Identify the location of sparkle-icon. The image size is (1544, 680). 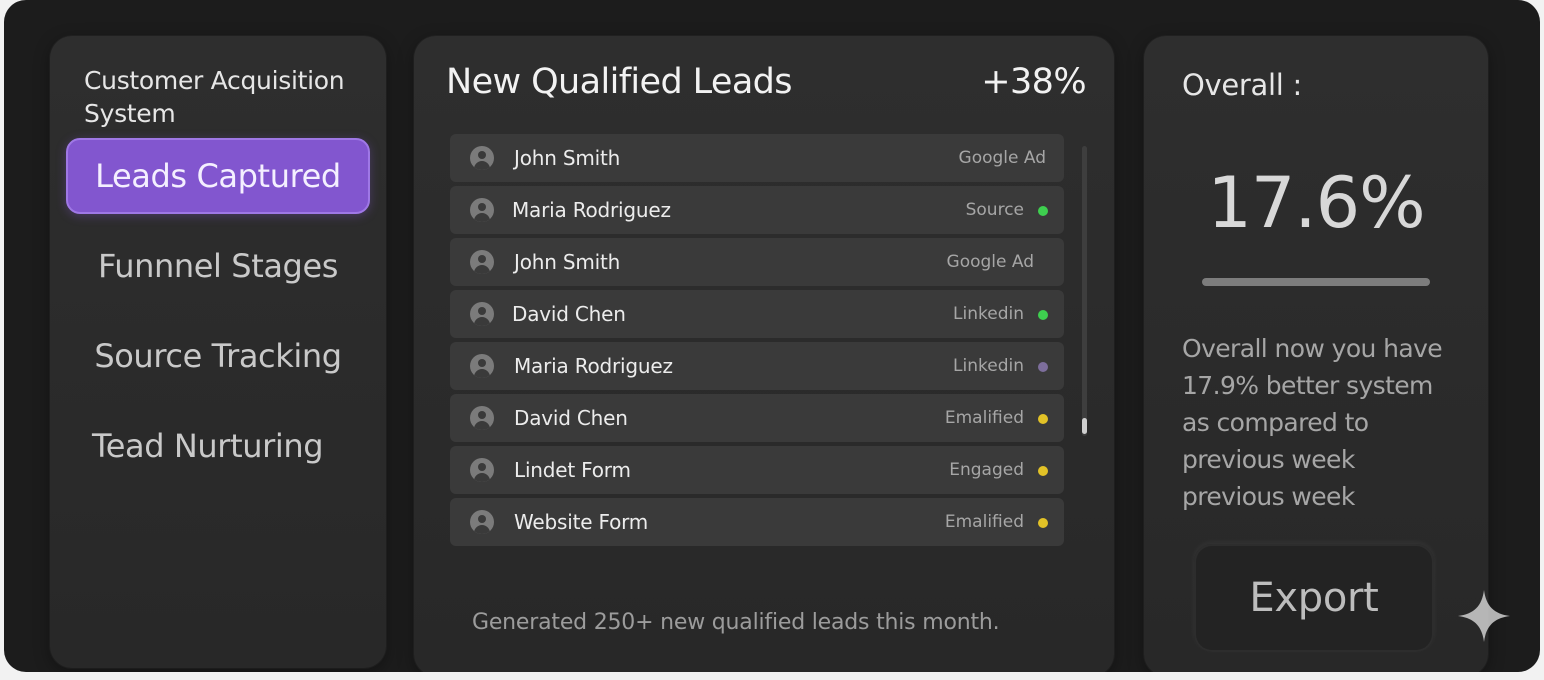
(1484, 616).